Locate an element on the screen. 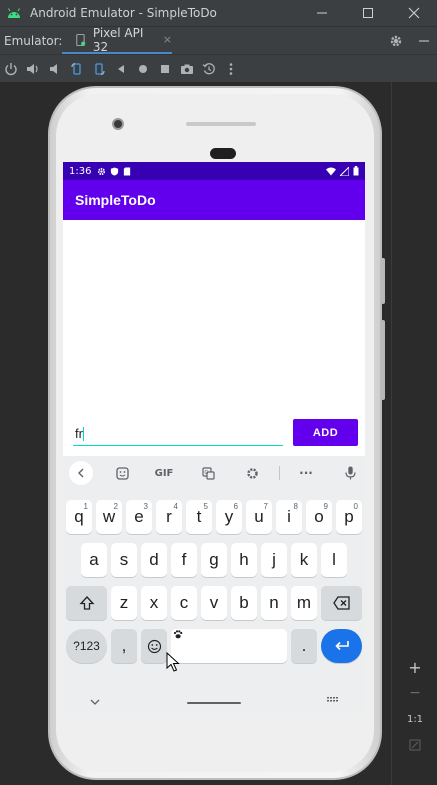 Image resolution: width=437 pixels, height=785 pixels. key-t: t5 is located at coordinates (199, 517).